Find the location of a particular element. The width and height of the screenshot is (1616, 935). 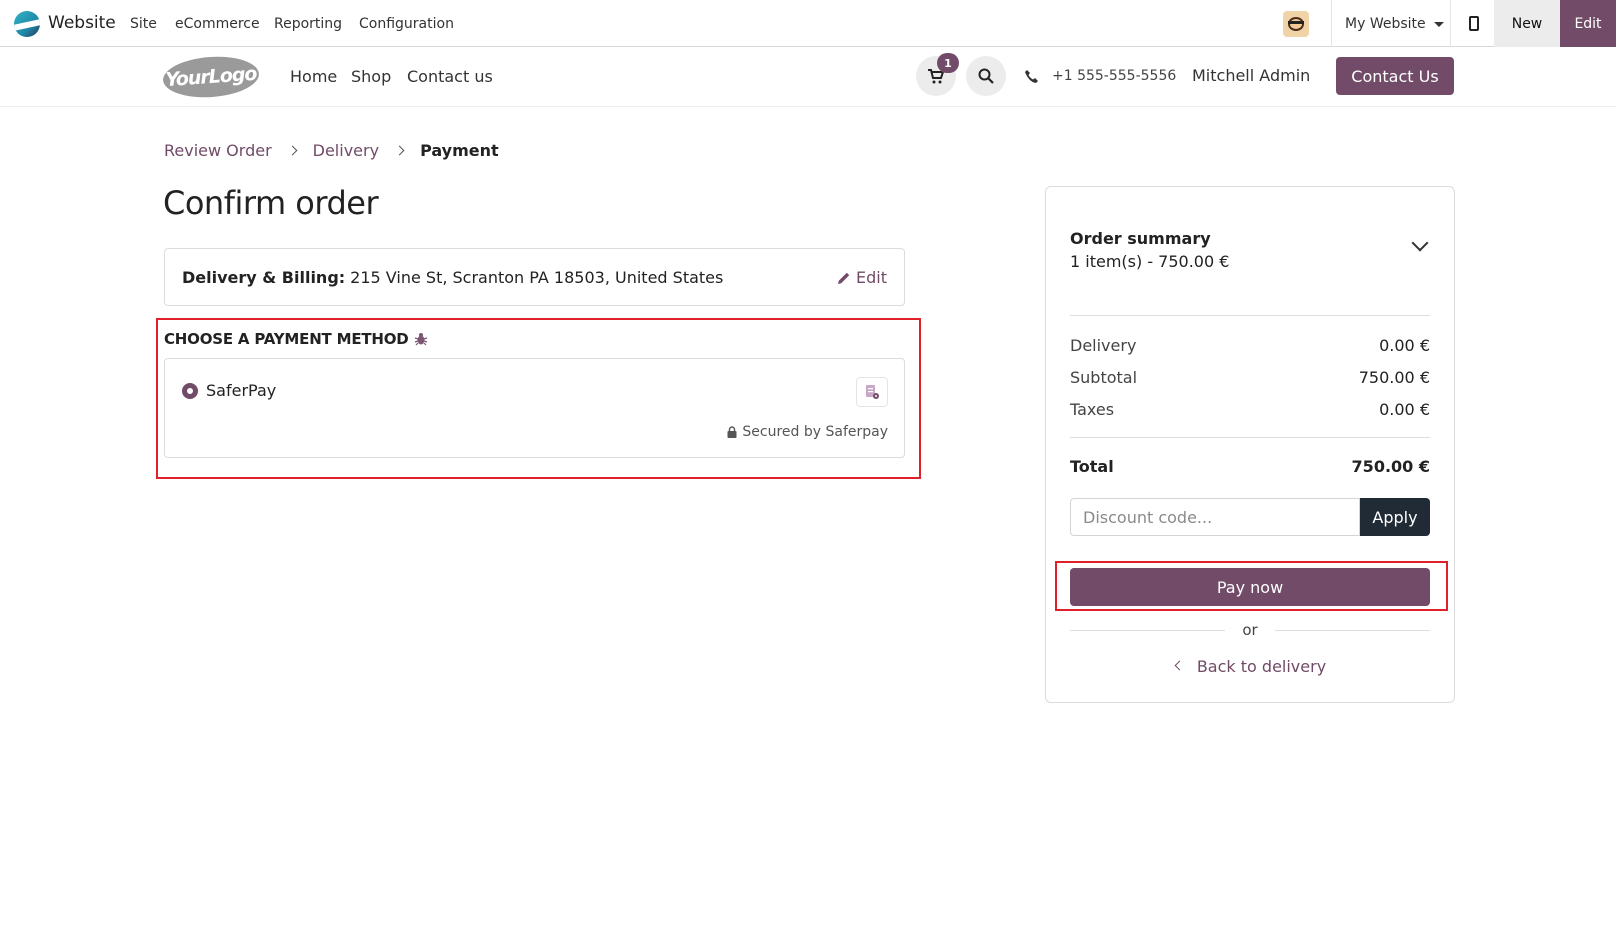

odoo-logo-icon is located at coordinates (27, 24).